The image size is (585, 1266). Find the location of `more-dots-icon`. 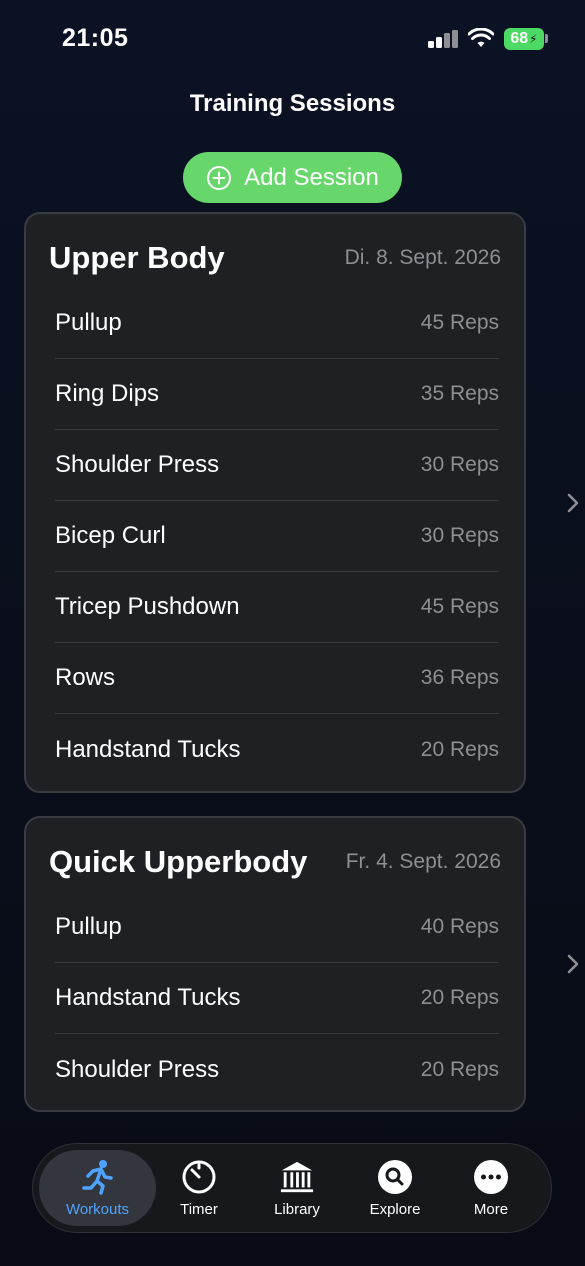

more-dots-icon is located at coordinates (491, 1177).